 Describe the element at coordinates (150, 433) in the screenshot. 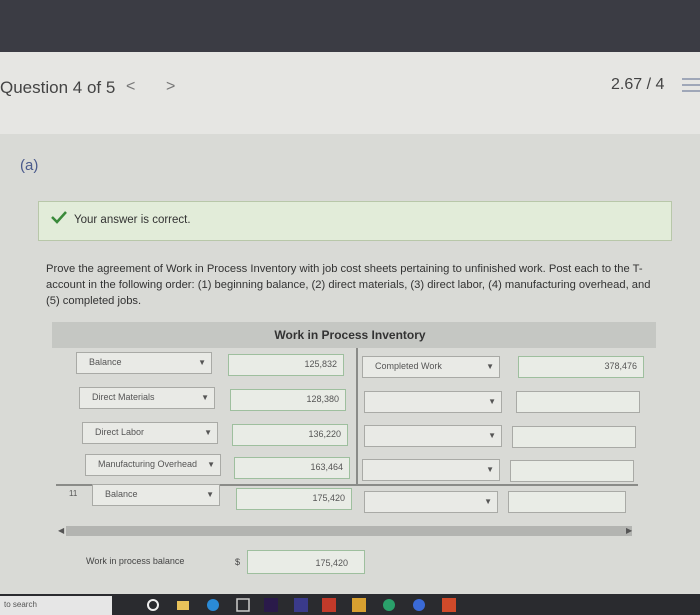

I see `debit-account-select: Direct Labor ▼` at that location.